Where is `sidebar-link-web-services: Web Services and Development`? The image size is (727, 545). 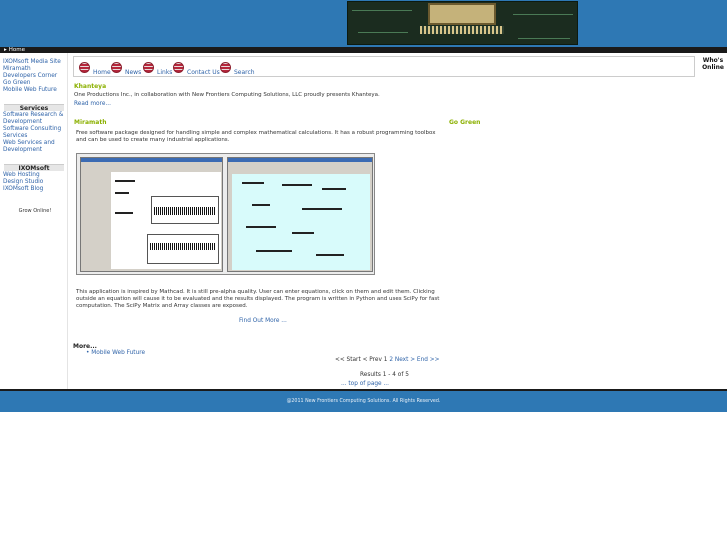
sidebar-link-web-services: Web Services and Development is located at coordinates (35, 147).